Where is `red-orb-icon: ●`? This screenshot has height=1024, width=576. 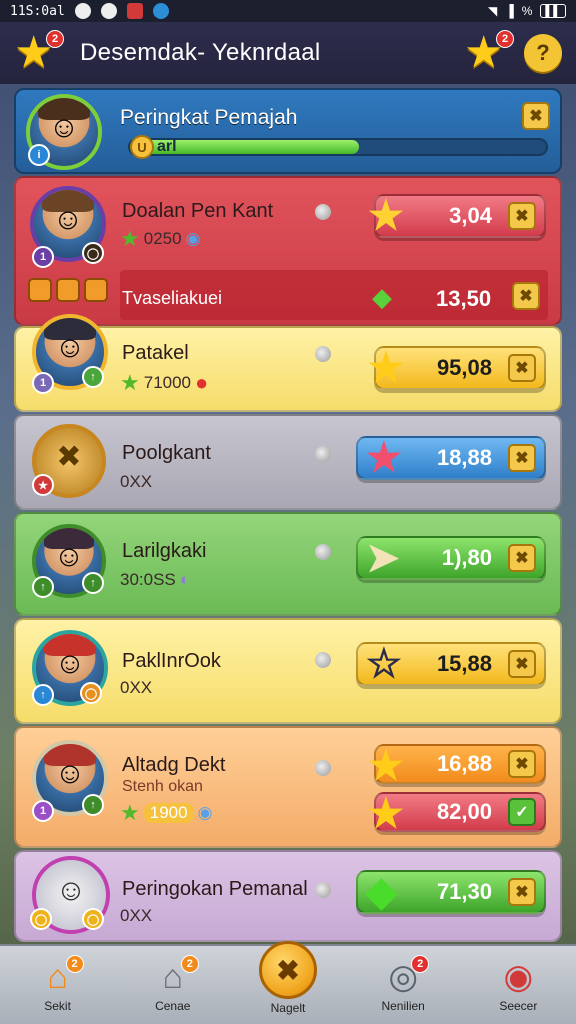
red-orb-icon: ● is located at coordinates (202, 382).